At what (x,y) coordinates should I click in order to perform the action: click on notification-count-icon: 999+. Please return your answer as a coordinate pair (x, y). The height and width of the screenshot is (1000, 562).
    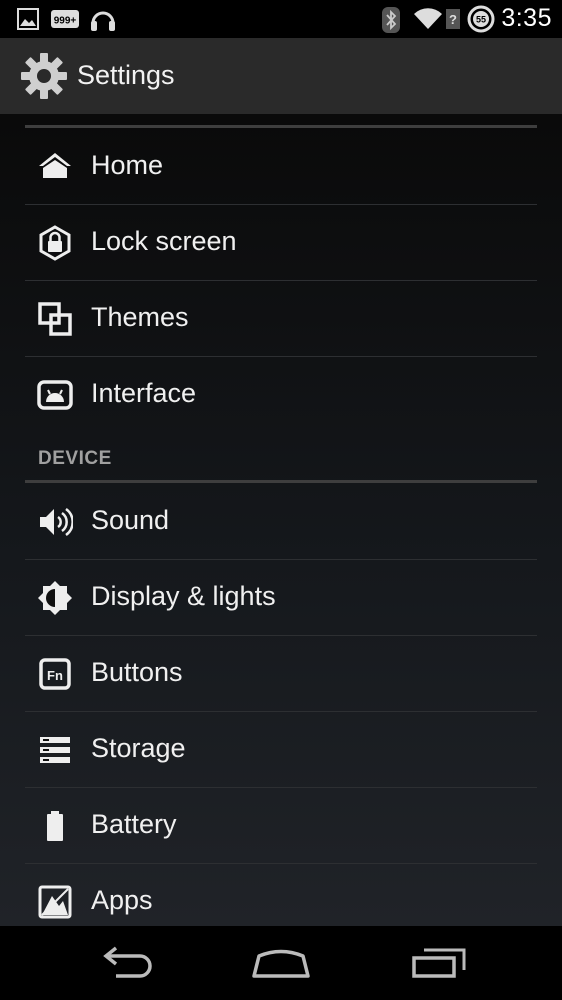
    Looking at the image, I should click on (65, 19).